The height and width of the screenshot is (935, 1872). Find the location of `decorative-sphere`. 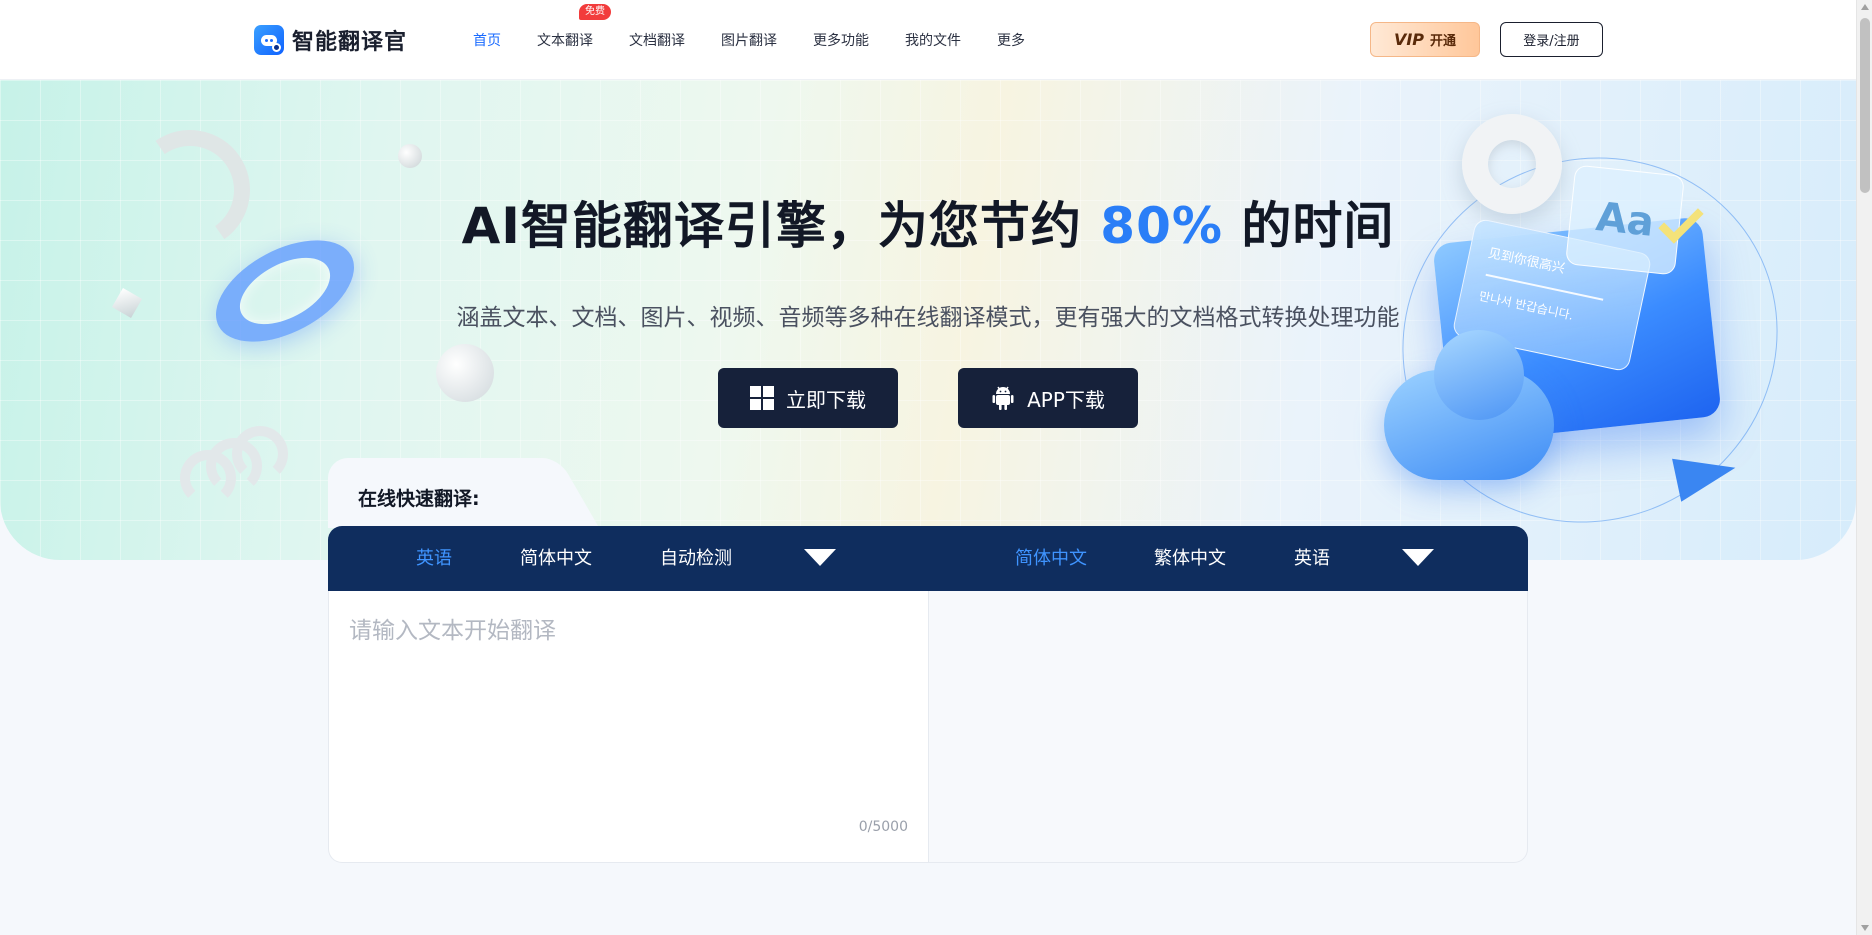

decorative-sphere is located at coordinates (465, 373).